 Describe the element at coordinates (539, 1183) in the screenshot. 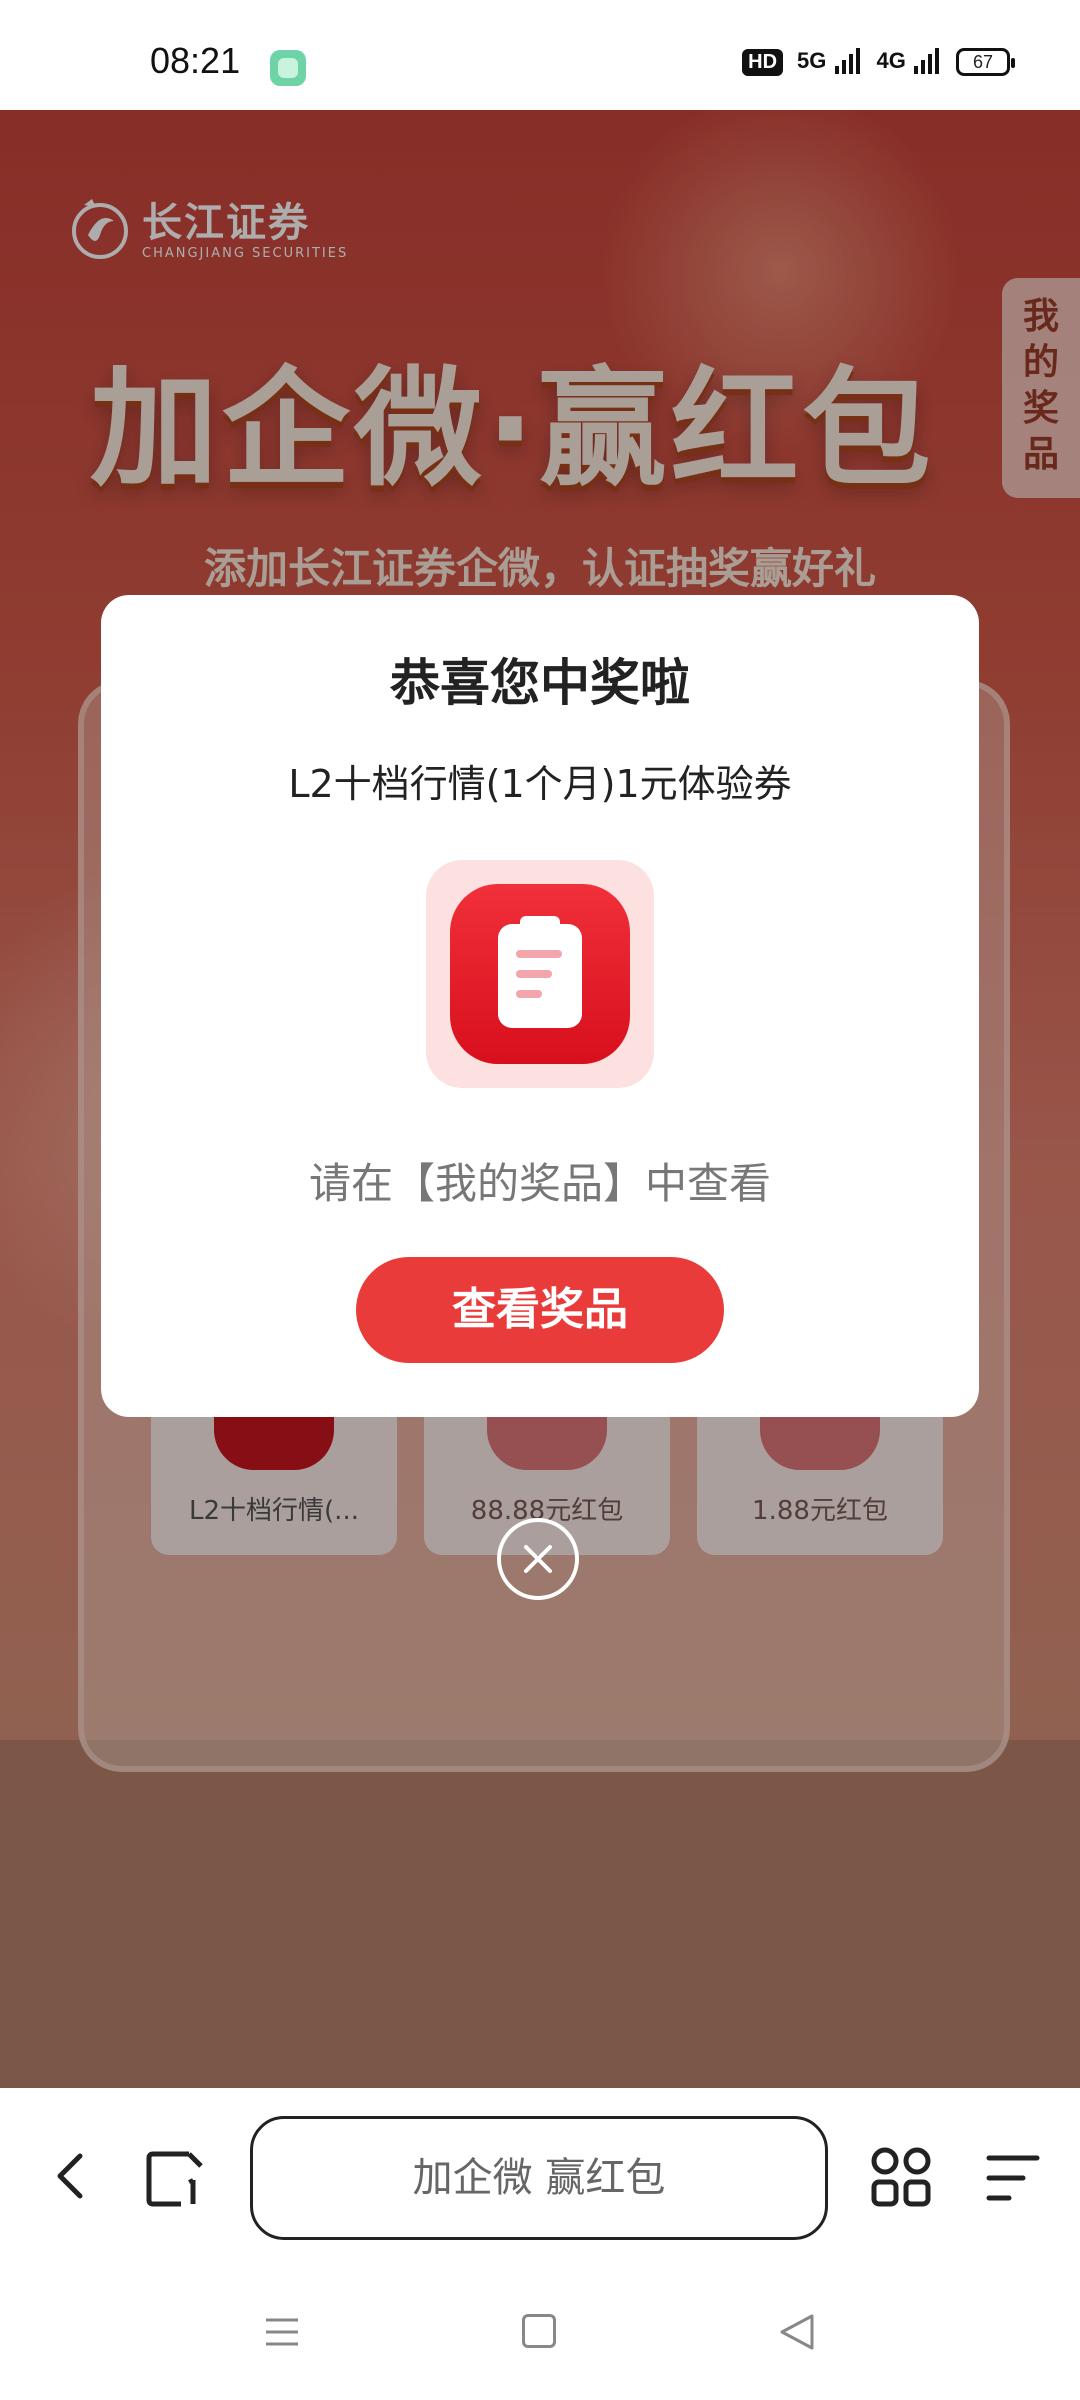

I see `dialog-hint: 请在【我的奖品】中查看` at that location.